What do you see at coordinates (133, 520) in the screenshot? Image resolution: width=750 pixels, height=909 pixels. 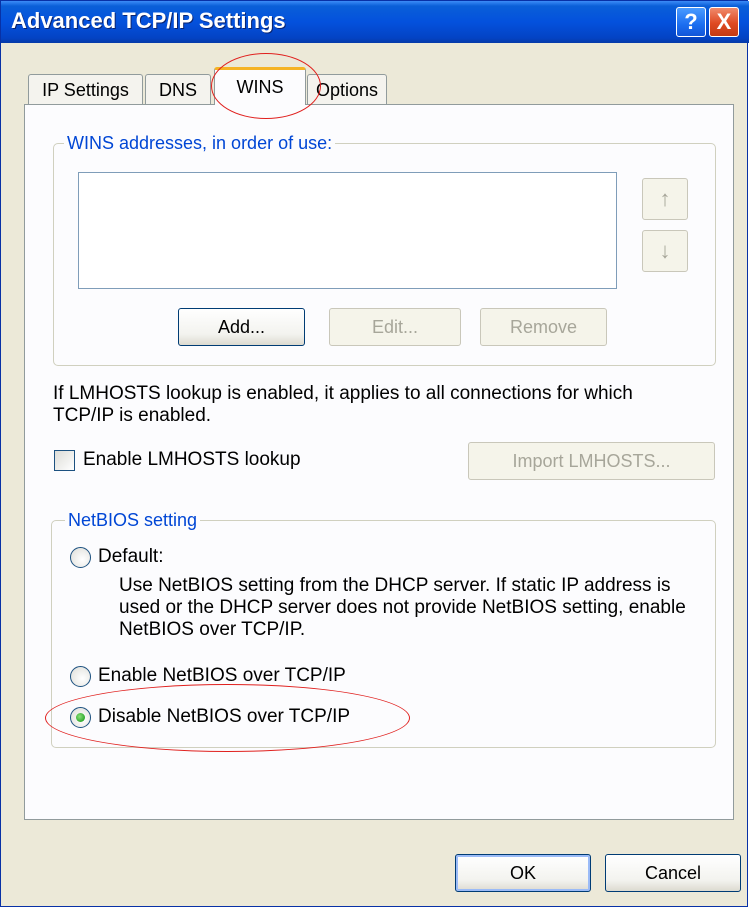 I see `netbios-group-label: NetBIOS setting` at bounding box center [133, 520].